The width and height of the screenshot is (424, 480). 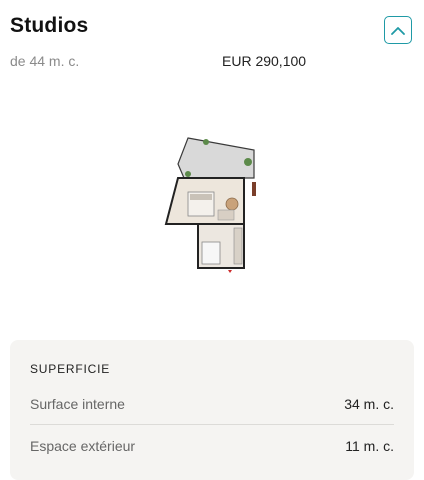 What do you see at coordinates (369, 446) in the screenshot?
I see `surface-value: 11 m. c.` at bounding box center [369, 446].